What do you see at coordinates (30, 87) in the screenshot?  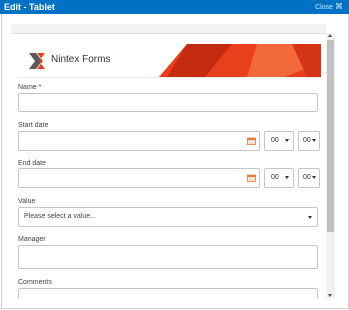 I see `name-label: Name *` at bounding box center [30, 87].